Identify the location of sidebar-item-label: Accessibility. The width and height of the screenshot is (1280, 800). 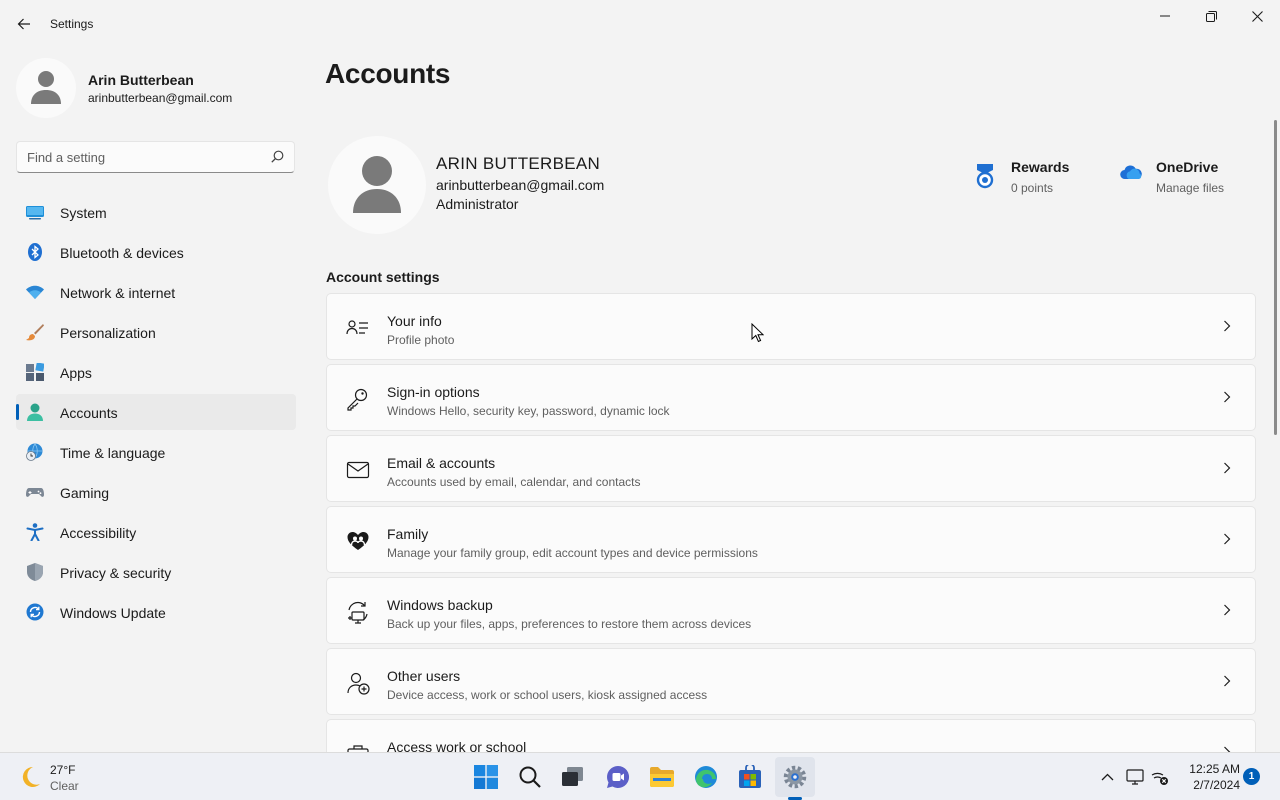
(98, 533).